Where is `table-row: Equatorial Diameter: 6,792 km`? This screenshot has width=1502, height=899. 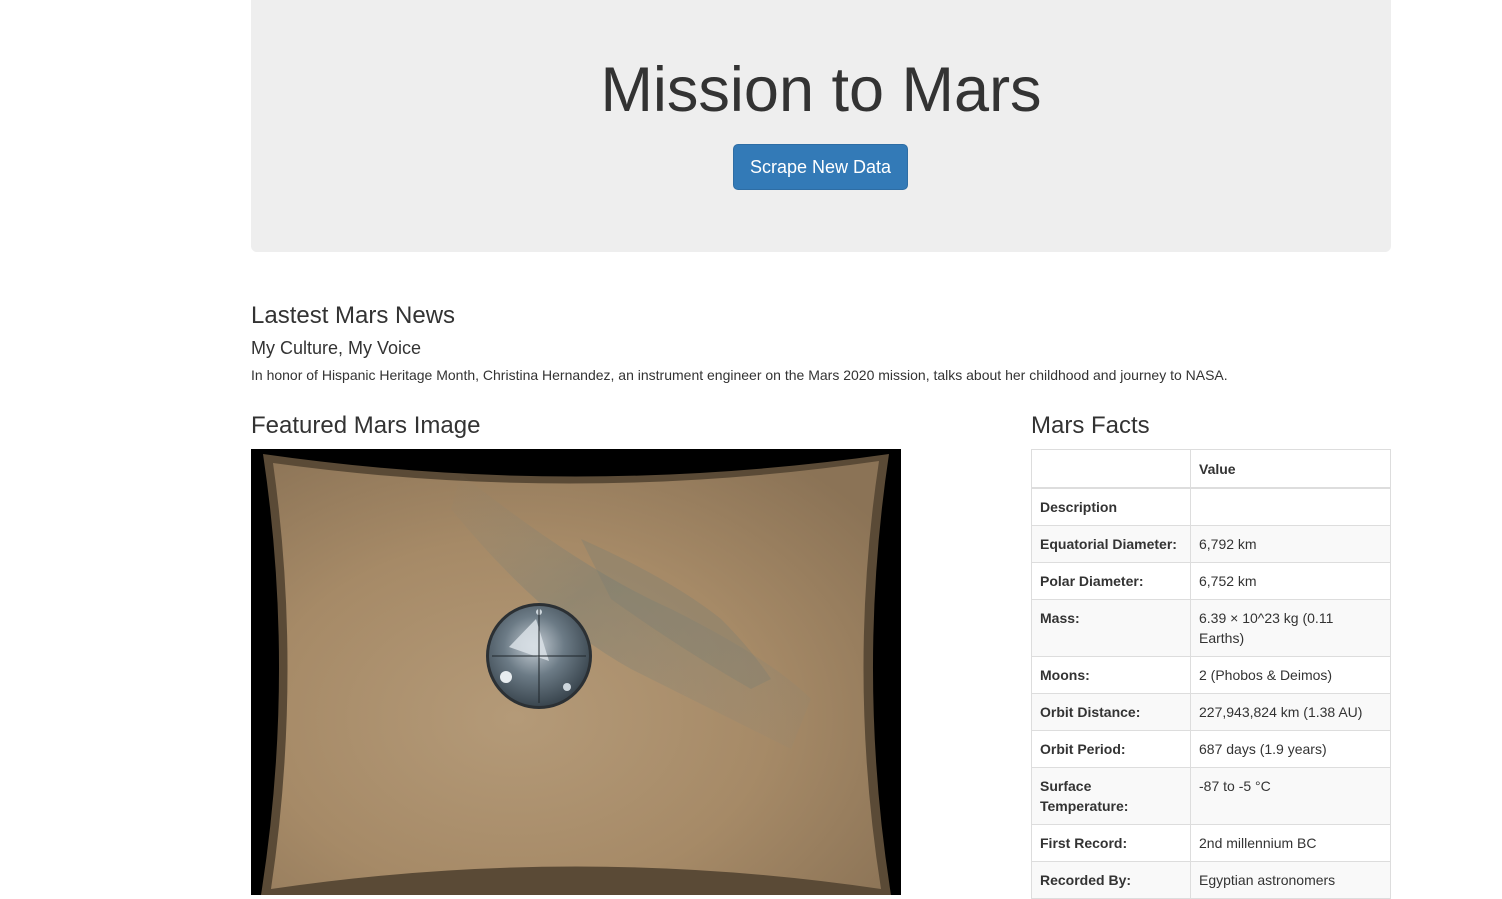
table-row: Equatorial Diameter: 6,792 km is located at coordinates (1211, 544).